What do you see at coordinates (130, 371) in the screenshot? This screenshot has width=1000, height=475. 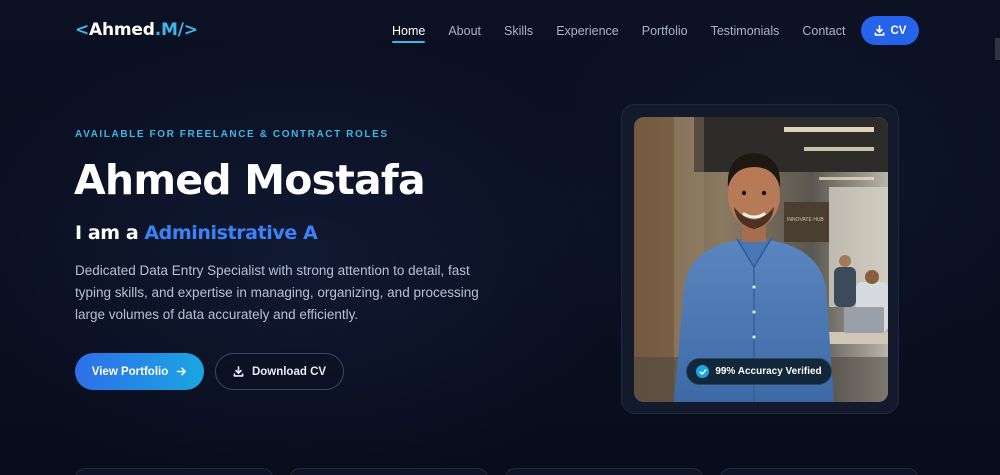 I see `view-portfolio-label: View Portfolio` at bounding box center [130, 371].